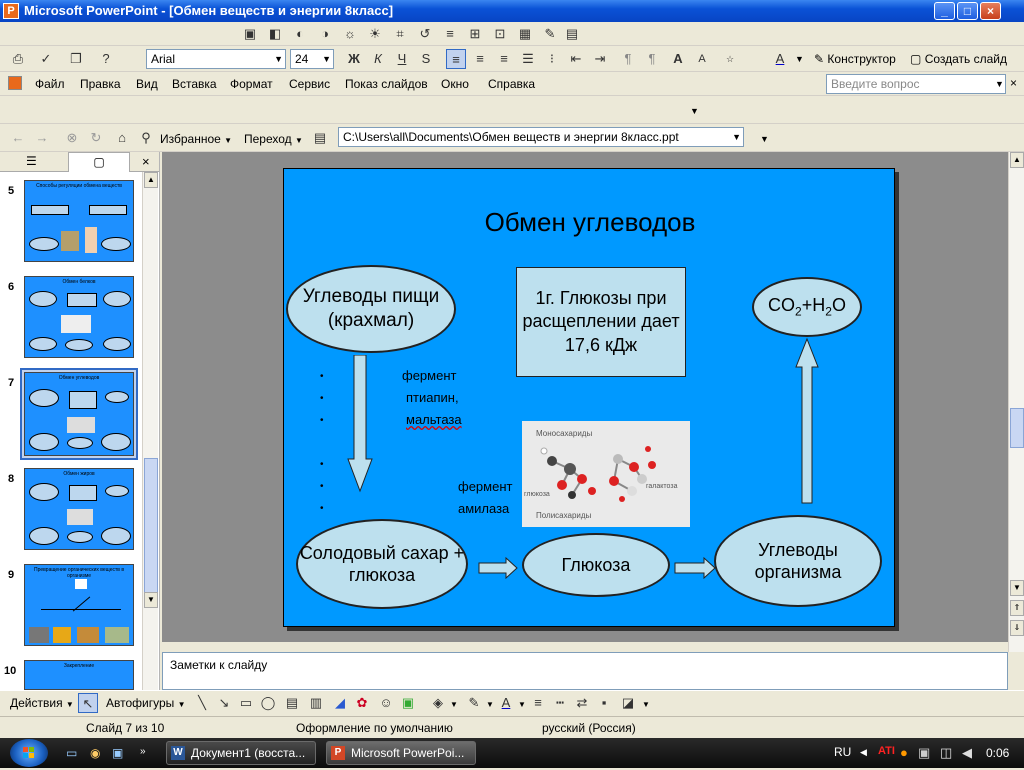 The width and height of the screenshot is (1024, 770). What do you see at coordinates (354, 59) in the screenshot?
I see `bold-button: Ж` at bounding box center [354, 59].